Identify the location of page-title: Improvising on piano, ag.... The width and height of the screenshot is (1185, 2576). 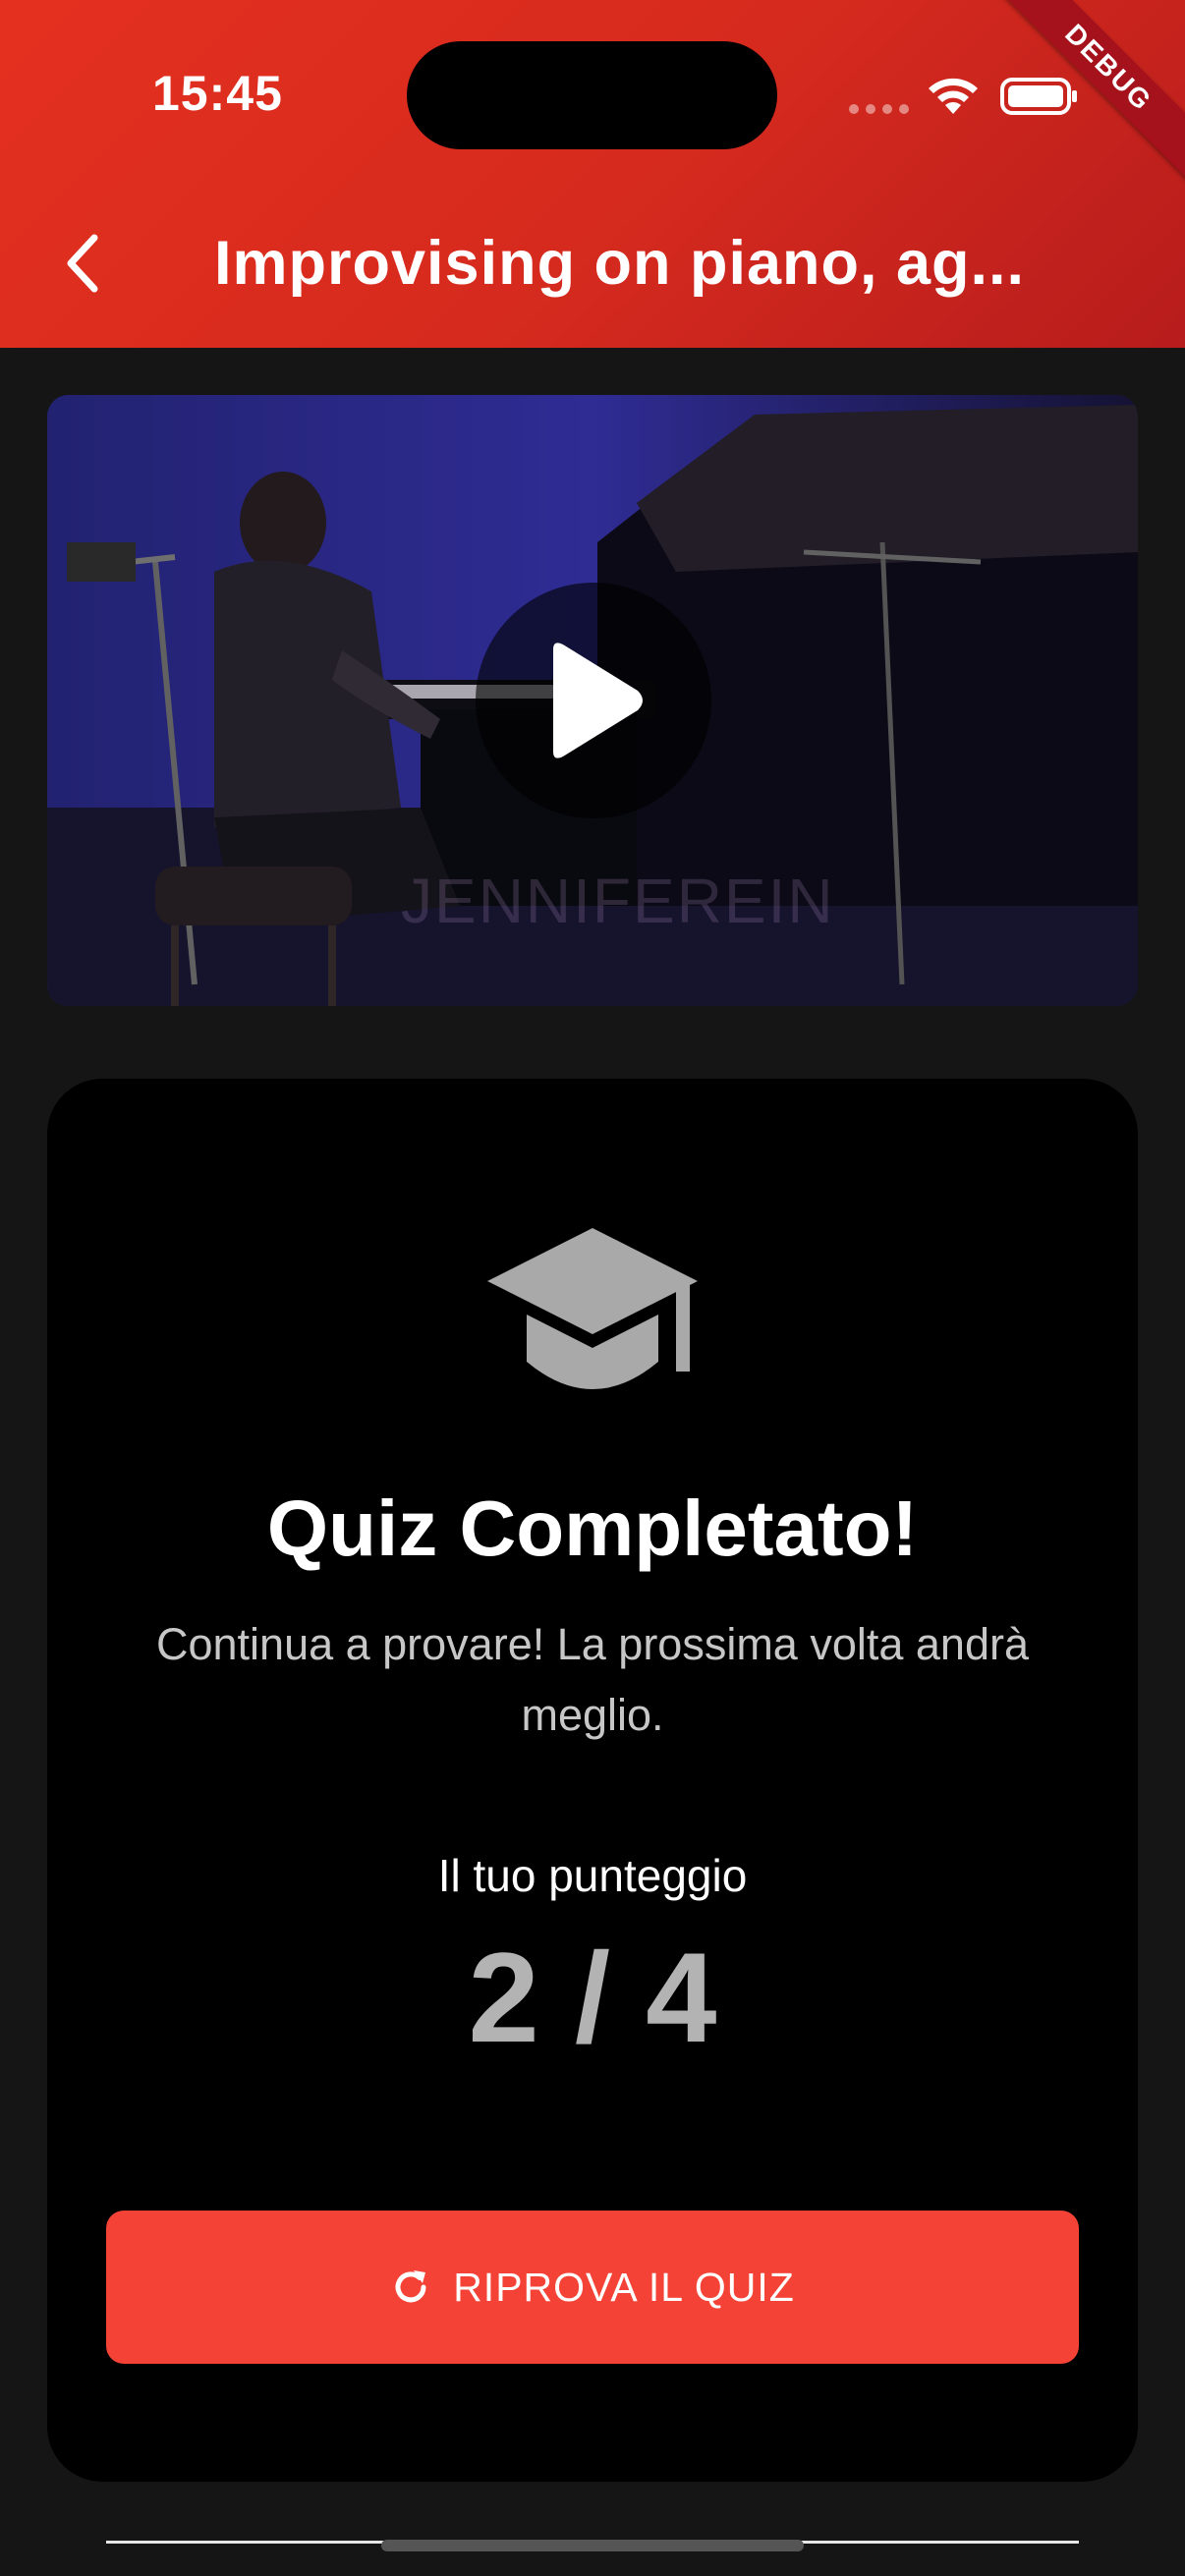
(620, 263).